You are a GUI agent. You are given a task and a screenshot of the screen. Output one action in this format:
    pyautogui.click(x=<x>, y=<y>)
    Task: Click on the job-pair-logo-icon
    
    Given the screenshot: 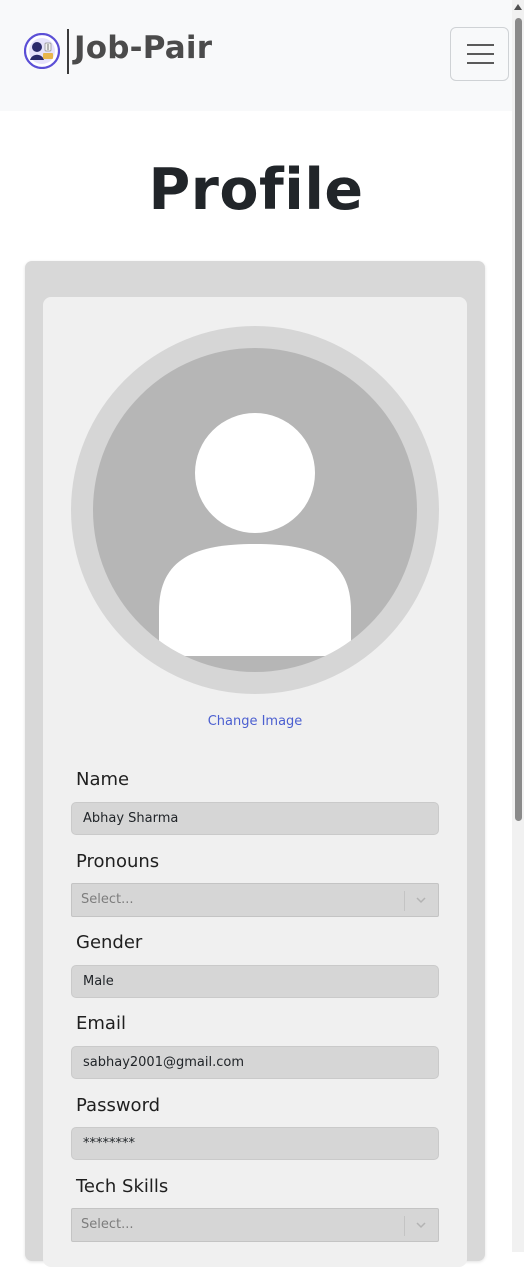 What is the action you would take?
    pyautogui.click(x=42, y=51)
    